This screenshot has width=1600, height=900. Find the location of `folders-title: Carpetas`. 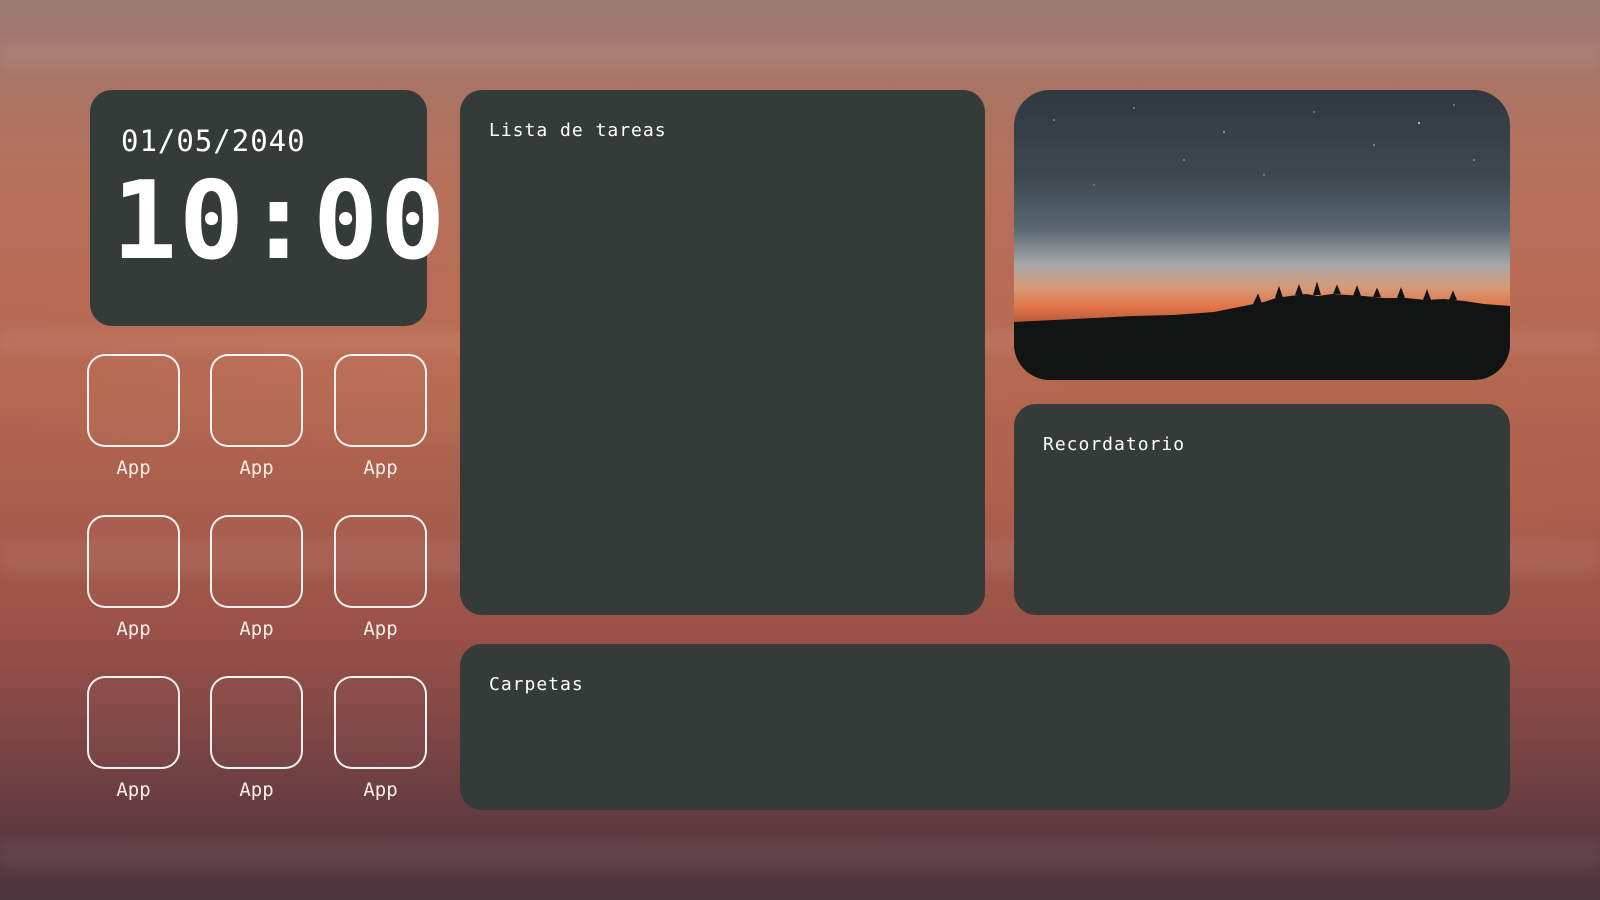

folders-title: Carpetas is located at coordinates (536, 684).